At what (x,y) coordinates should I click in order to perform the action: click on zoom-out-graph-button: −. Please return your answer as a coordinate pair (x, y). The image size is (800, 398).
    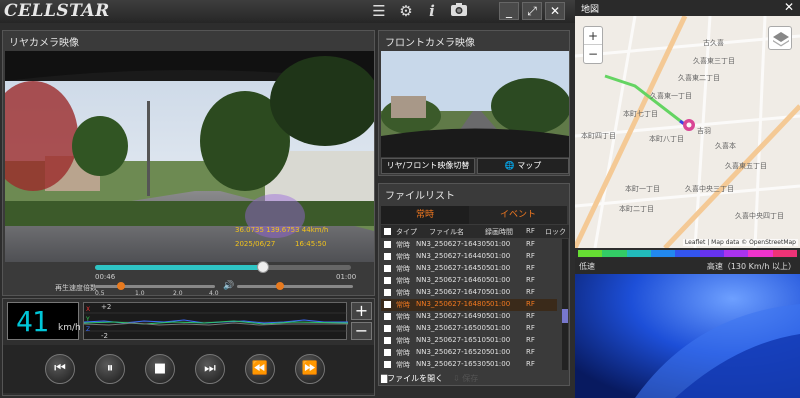
    Looking at the image, I should click on (361, 331).